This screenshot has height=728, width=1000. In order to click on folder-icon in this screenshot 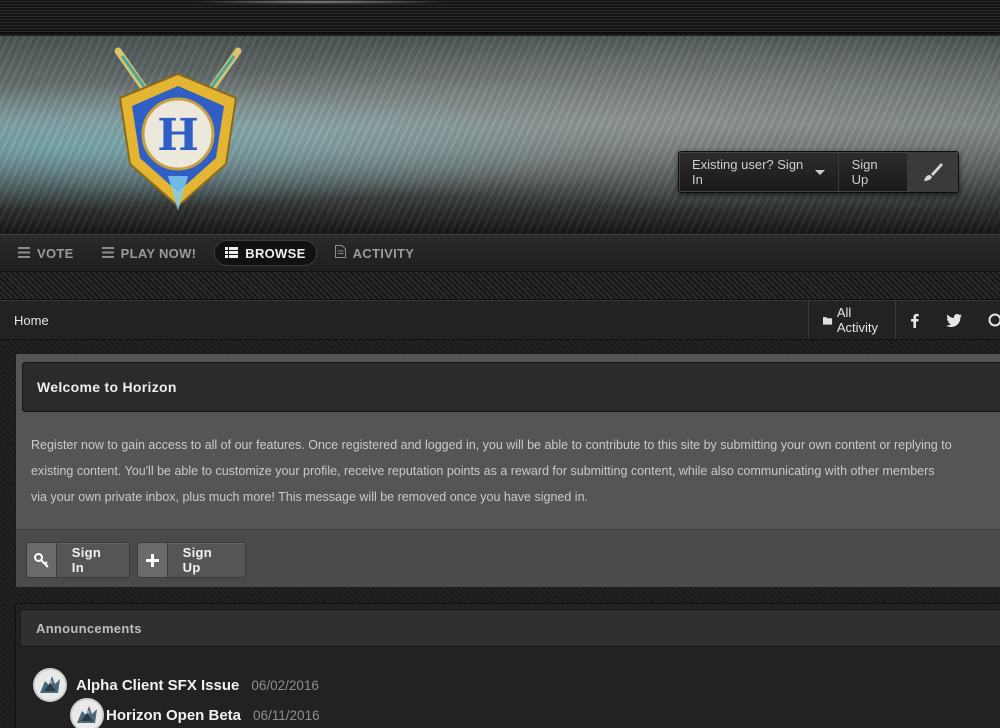, I will do `click(828, 320)`.